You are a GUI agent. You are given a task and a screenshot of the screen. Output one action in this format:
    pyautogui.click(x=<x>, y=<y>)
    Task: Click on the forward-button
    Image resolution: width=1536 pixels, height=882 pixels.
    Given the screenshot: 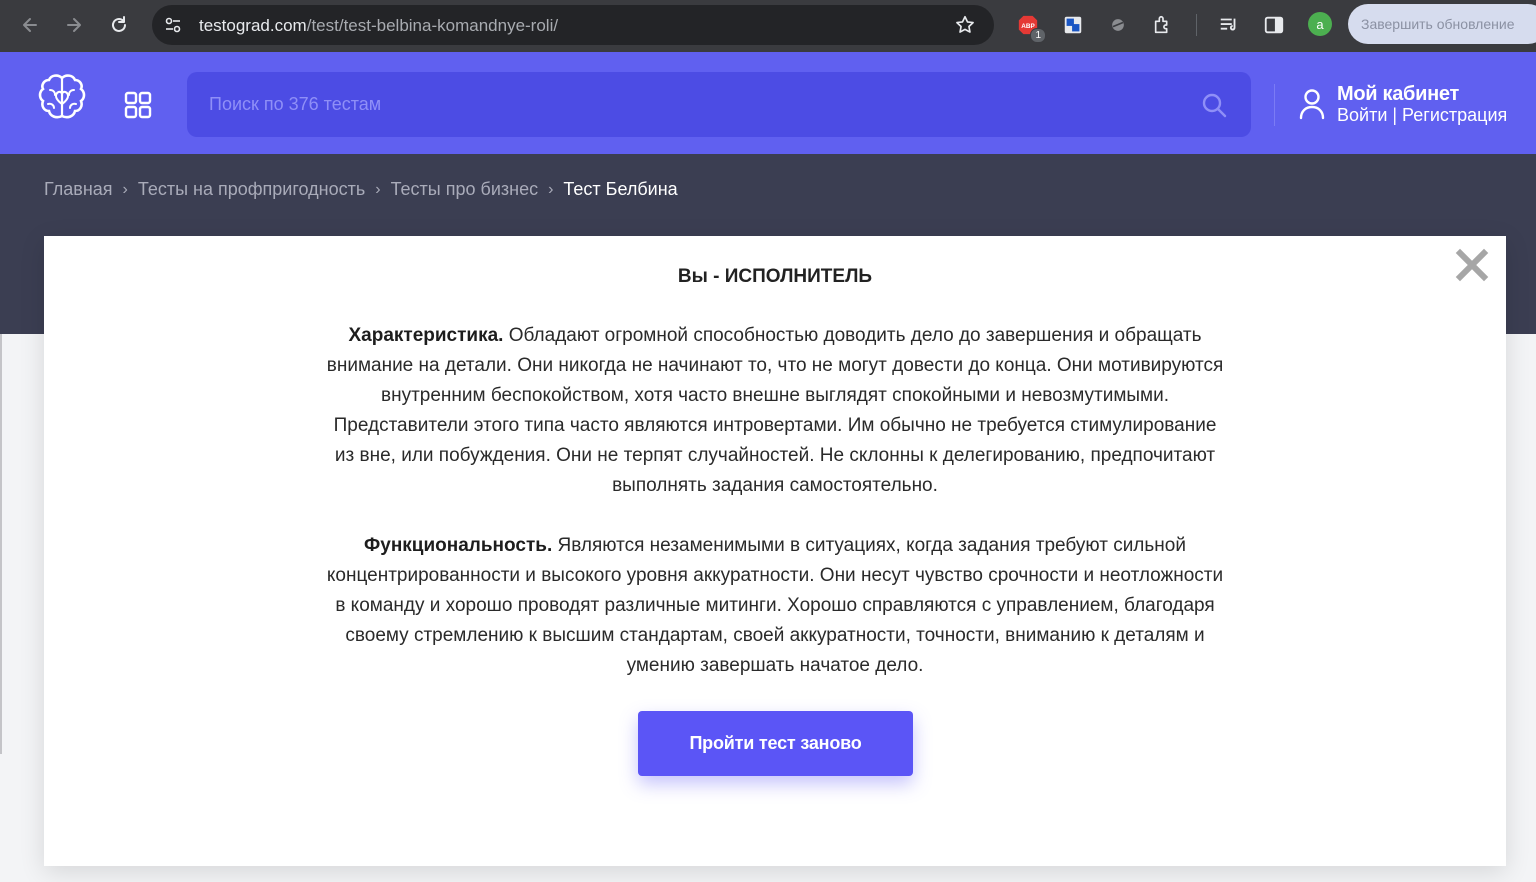 What is the action you would take?
    pyautogui.click(x=74, y=25)
    